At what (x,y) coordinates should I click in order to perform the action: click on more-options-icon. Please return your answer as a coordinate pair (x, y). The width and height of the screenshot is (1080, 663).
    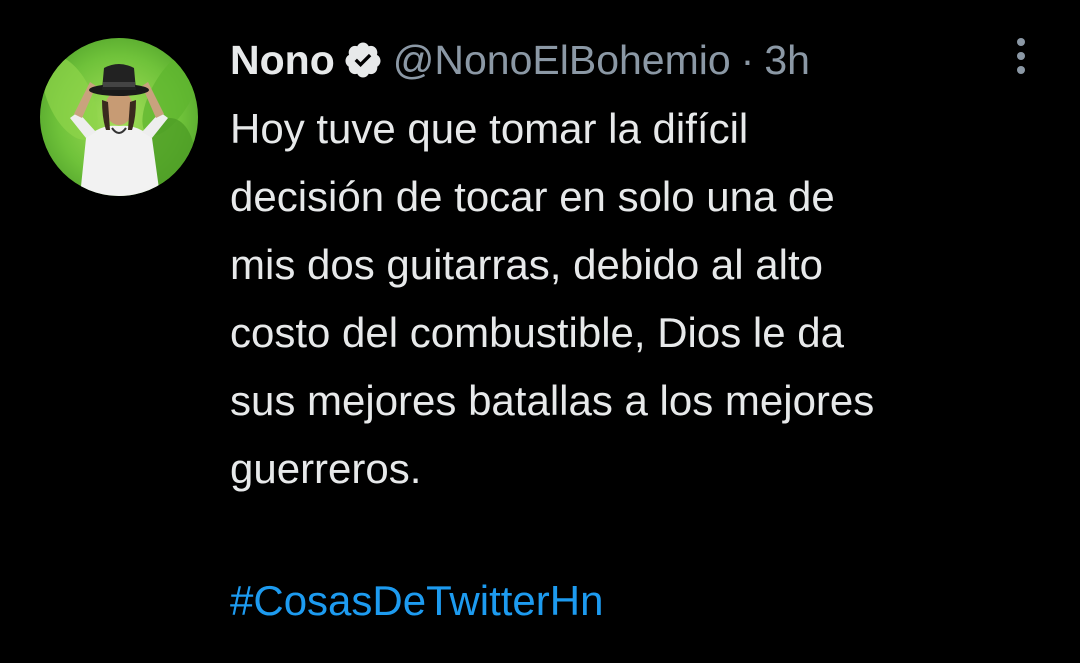
    Looking at the image, I should click on (1021, 56).